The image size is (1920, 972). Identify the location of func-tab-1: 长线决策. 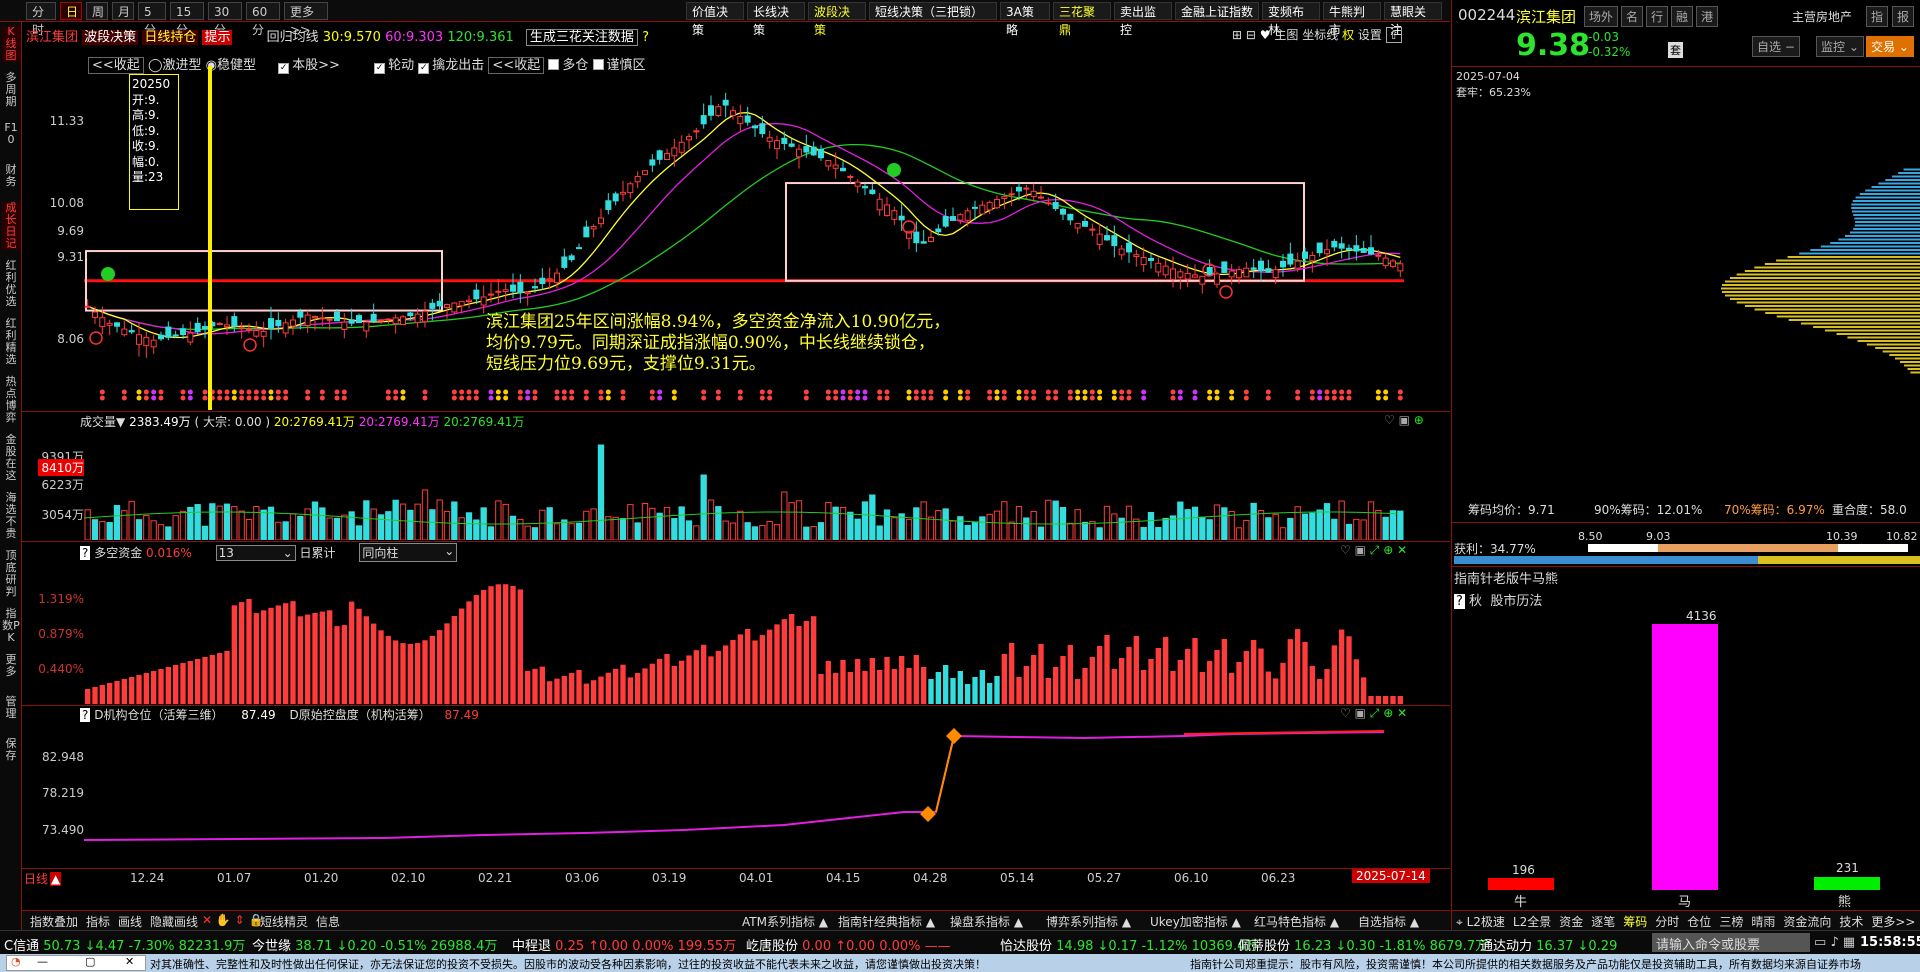
(776, 19).